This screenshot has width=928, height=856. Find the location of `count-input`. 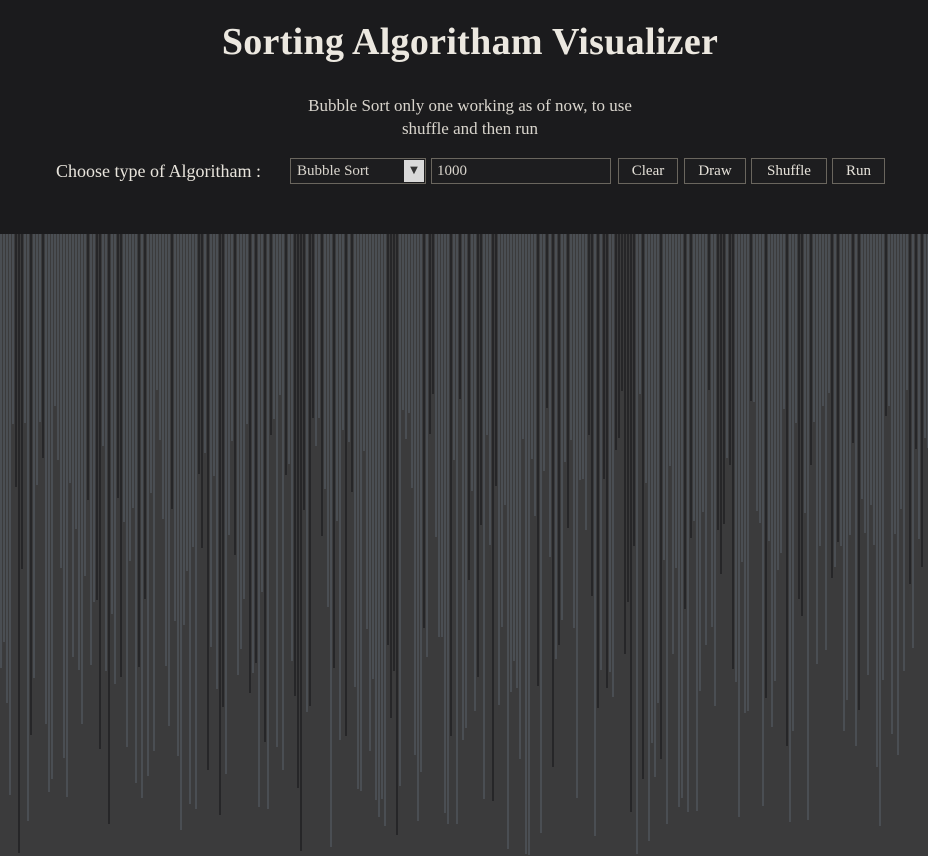

count-input is located at coordinates (521, 171).